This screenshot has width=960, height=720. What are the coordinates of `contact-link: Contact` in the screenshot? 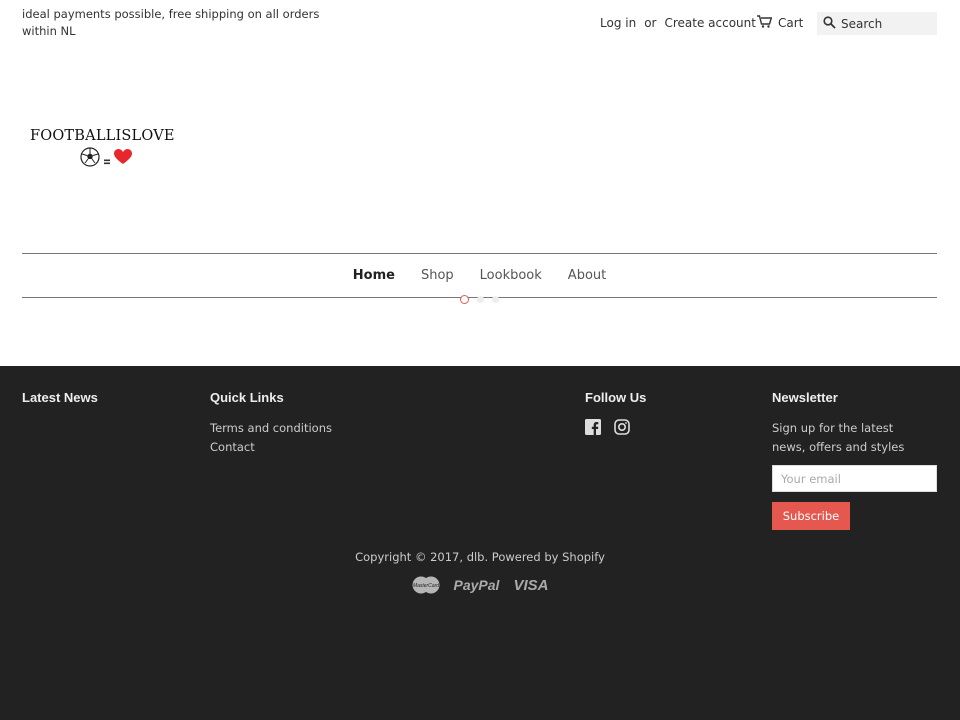 It's located at (271, 447).